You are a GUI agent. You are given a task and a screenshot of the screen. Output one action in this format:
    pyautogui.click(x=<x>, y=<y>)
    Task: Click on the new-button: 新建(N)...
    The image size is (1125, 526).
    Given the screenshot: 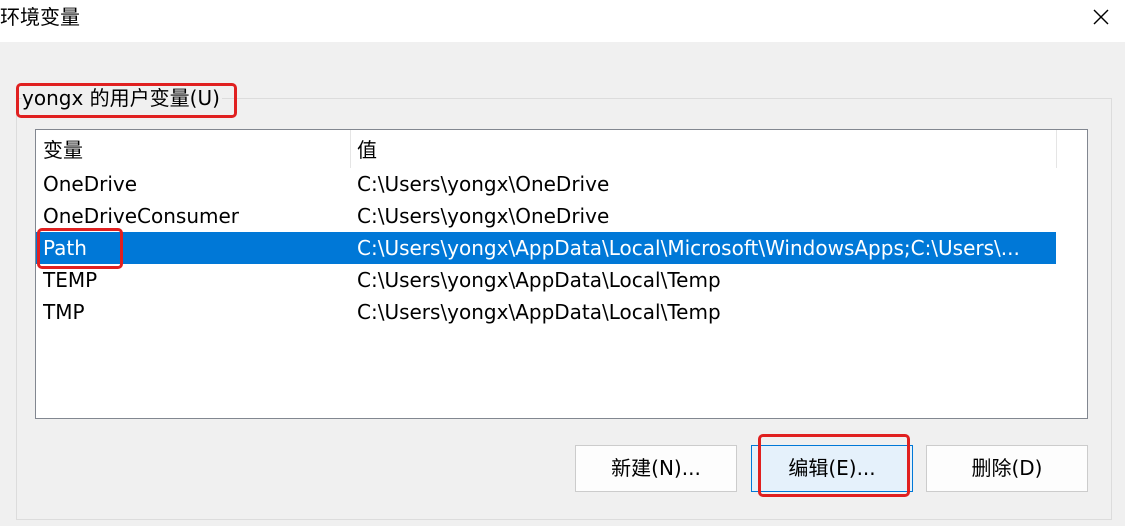 What is the action you would take?
    pyautogui.click(x=656, y=468)
    